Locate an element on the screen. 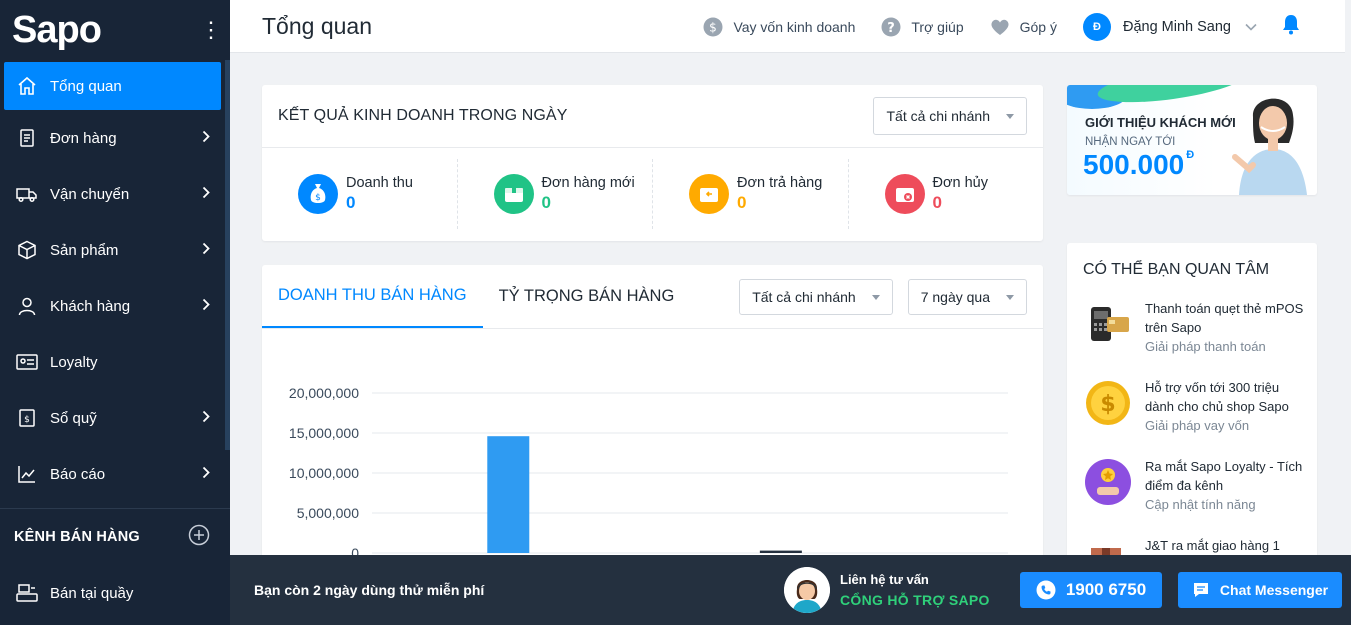  branch-select-value: Tất cả chi nhánh is located at coordinates (938, 116).